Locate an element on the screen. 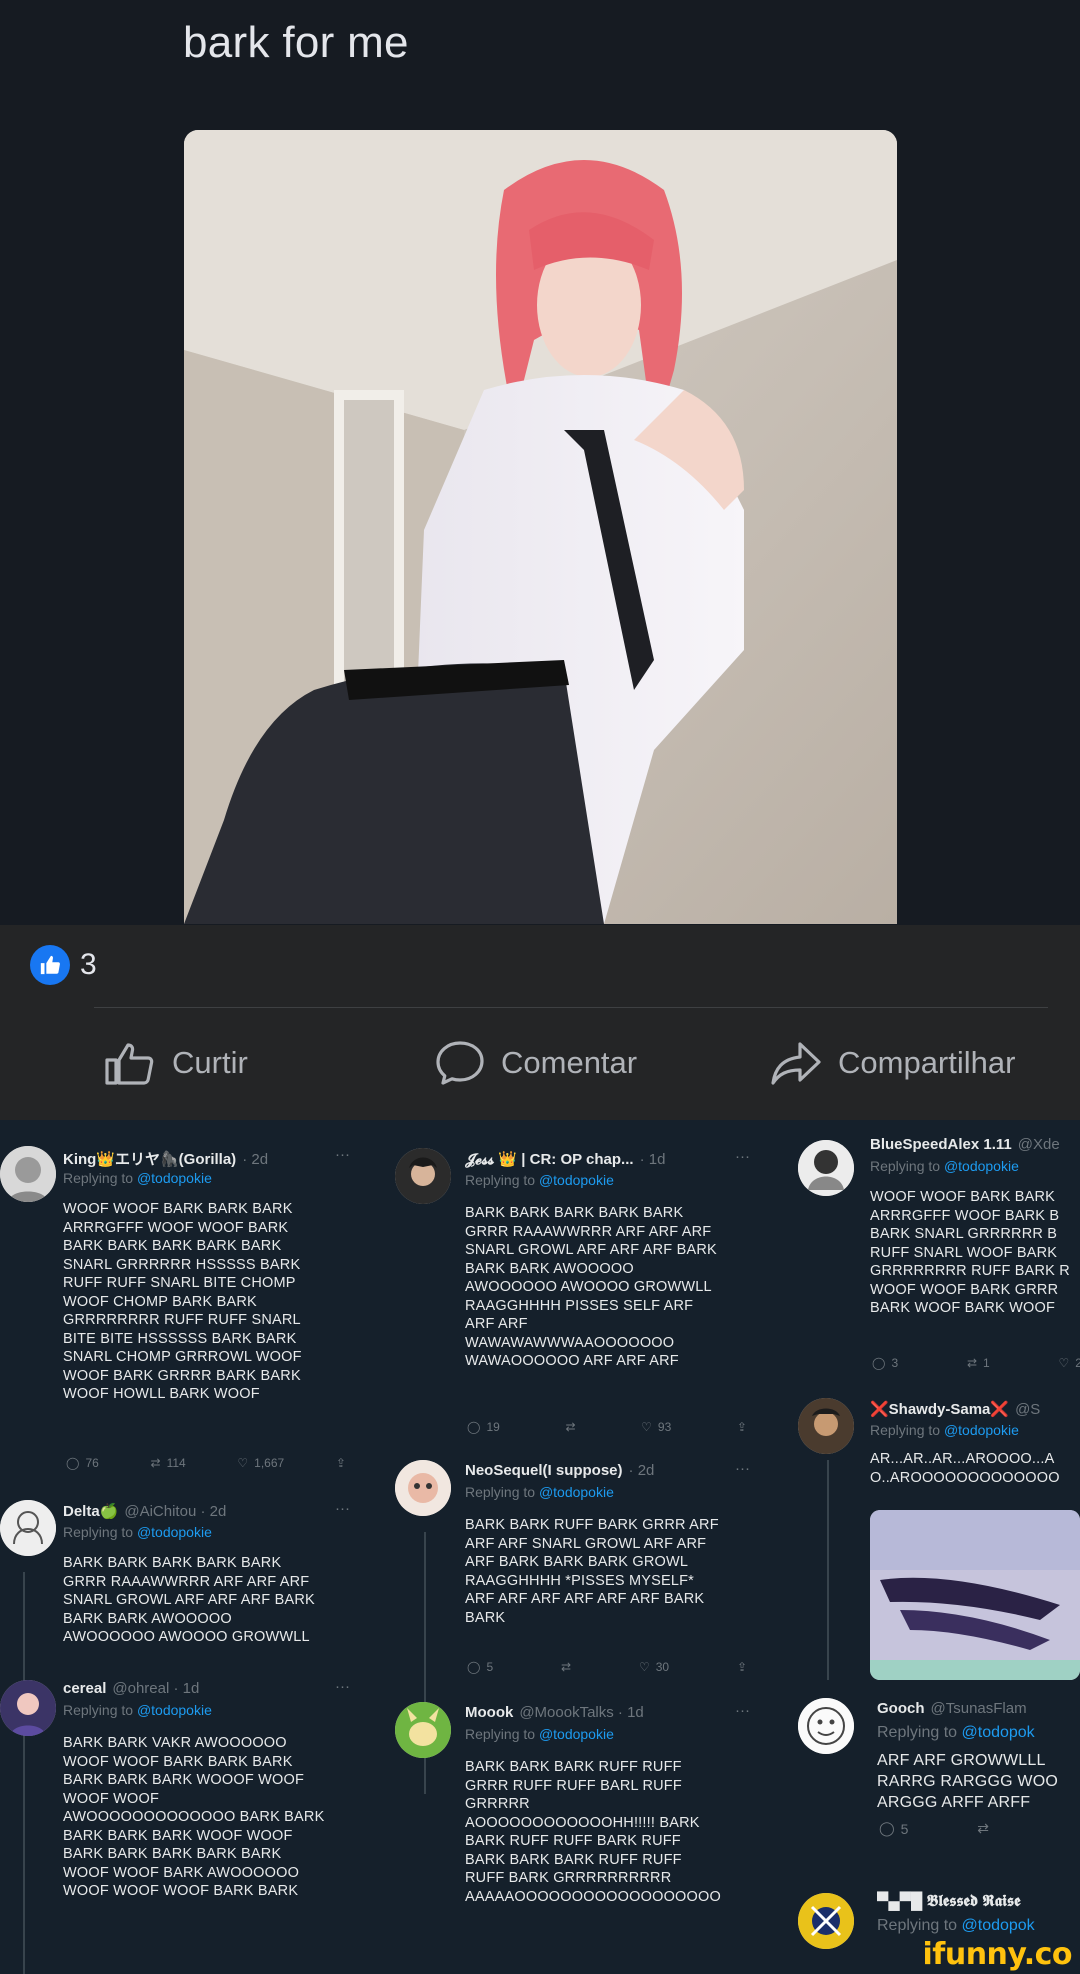  like-count: ♡ 2 is located at coordinates (1069, 1363).